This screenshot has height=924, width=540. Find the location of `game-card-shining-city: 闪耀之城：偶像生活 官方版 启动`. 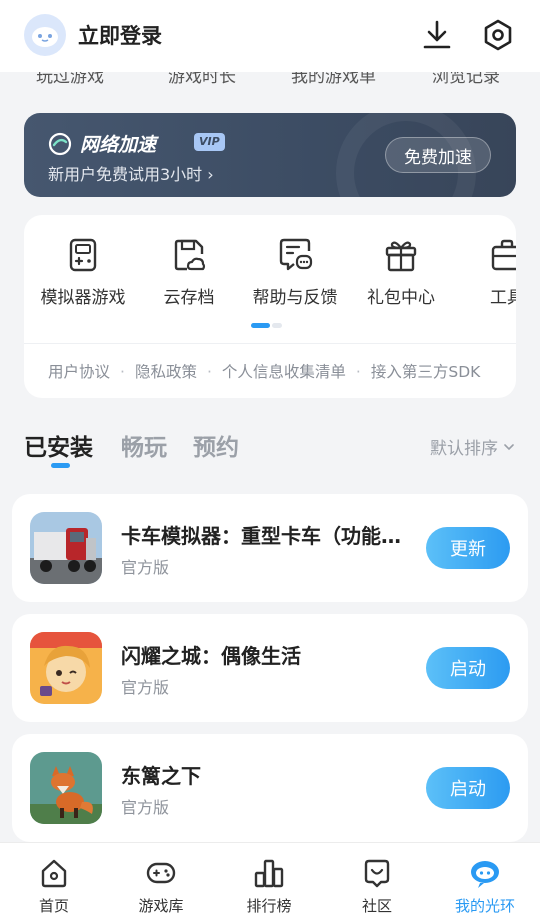

game-card-shining-city: 闪耀之城：偶像生活 官方版 启动 is located at coordinates (270, 668).